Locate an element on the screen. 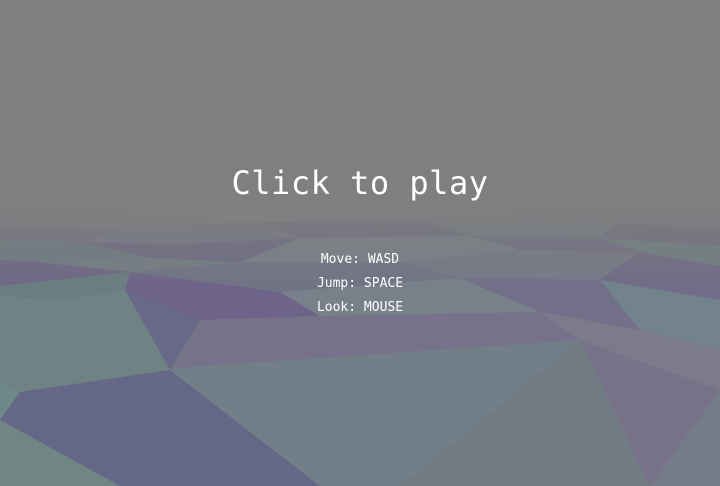  controls-jump-label: Jump: SPACE is located at coordinates (360, 283).